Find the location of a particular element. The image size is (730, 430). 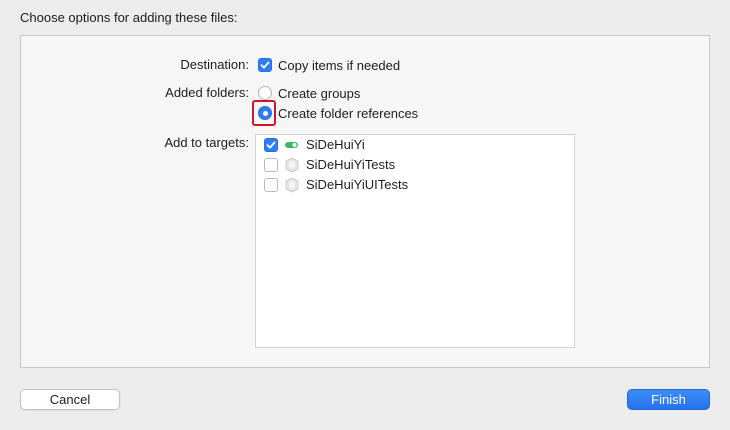

app-target-icon is located at coordinates (291, 145).